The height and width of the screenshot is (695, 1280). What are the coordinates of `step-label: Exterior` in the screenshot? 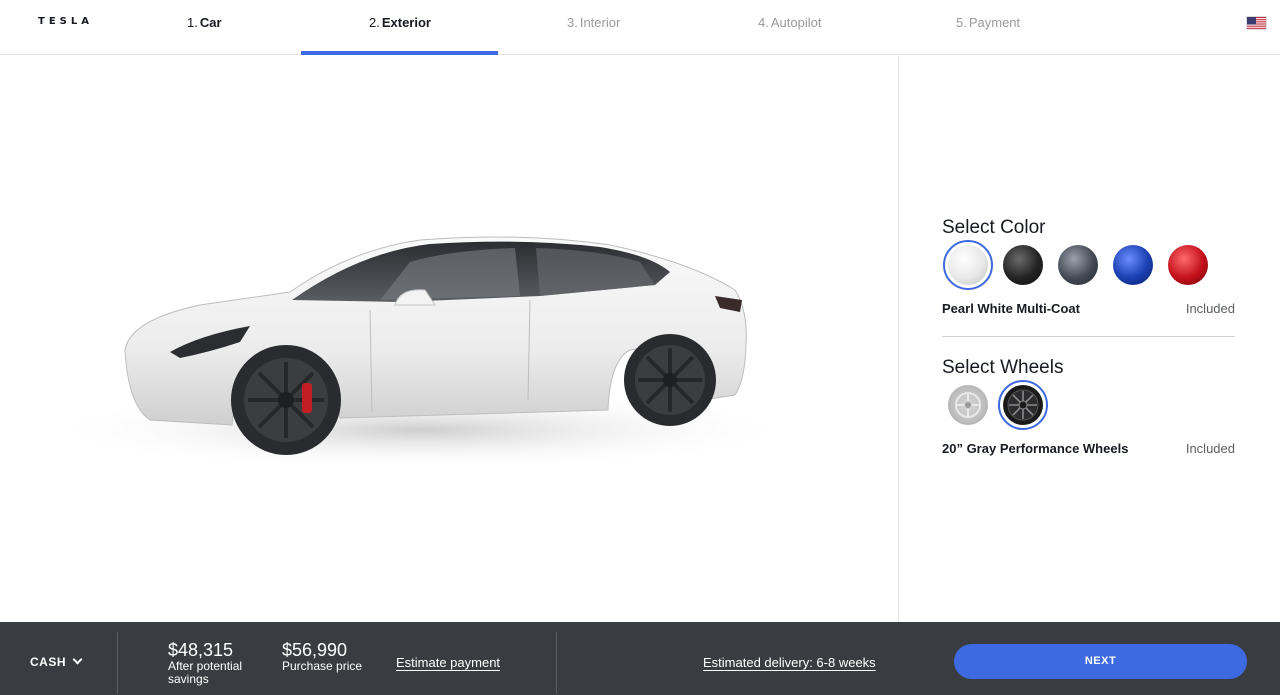 It's located at (406, 22).